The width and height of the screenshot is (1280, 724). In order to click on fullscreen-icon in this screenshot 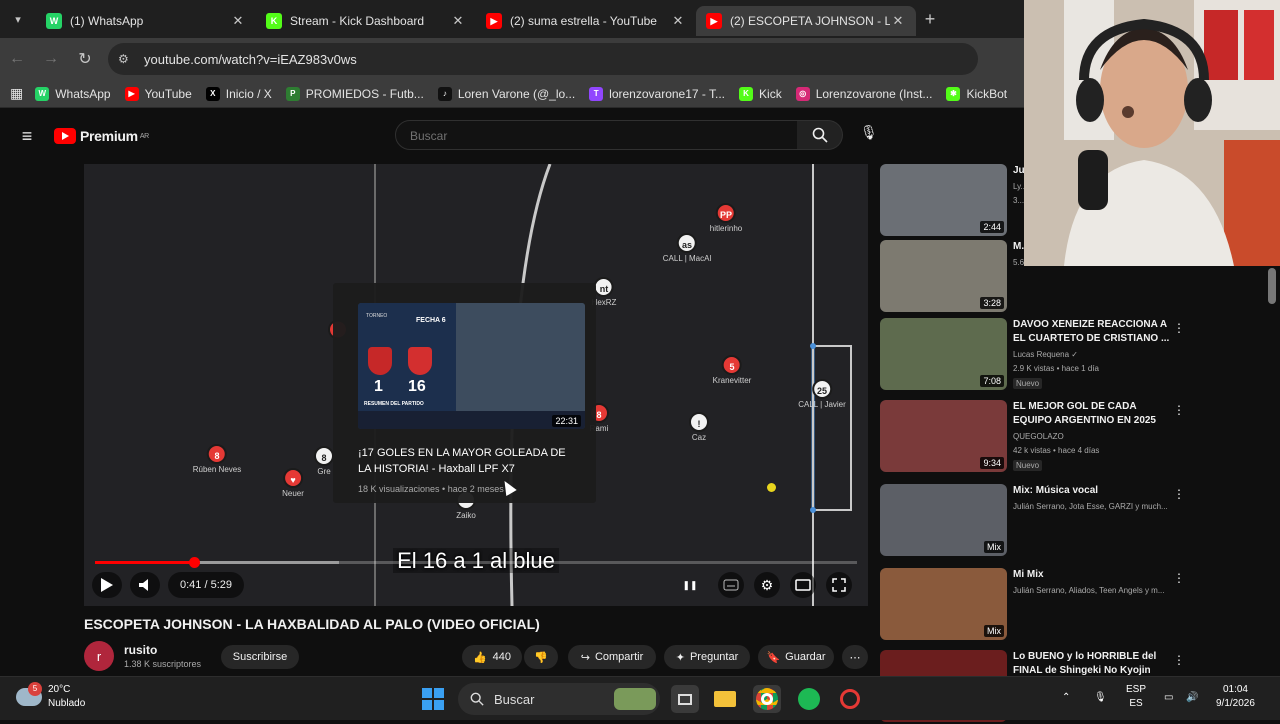, I will do `click(839, 585)`.